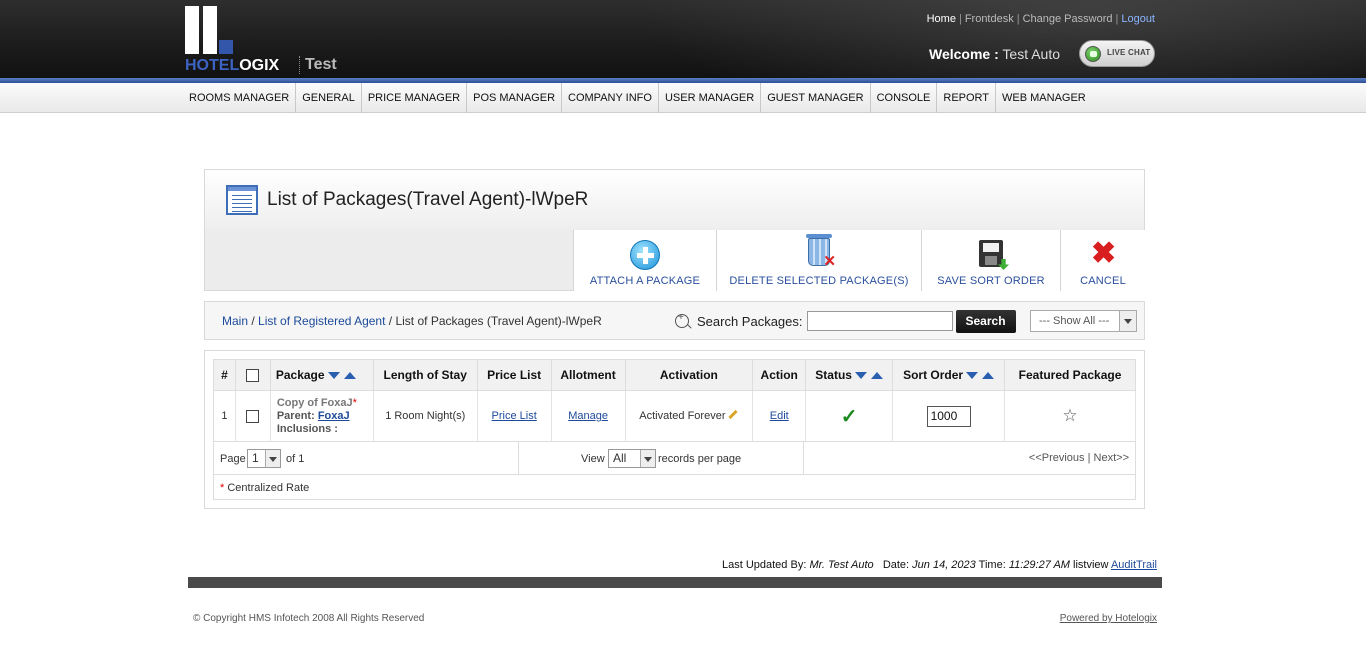  I want to click on col-action: Action, so click(779, 375).